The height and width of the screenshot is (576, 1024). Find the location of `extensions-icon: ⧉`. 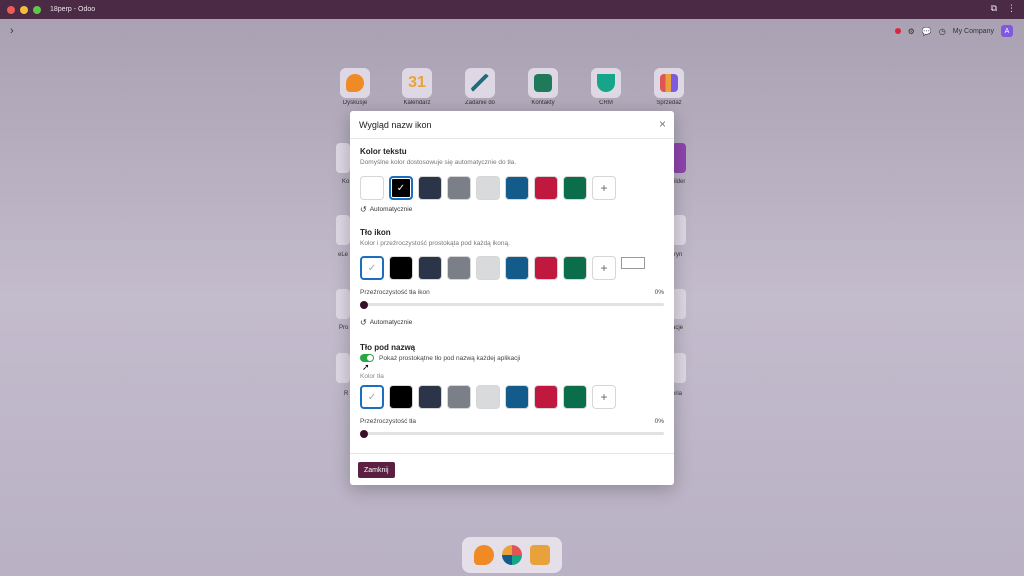

extensions-icon: ⧉ is located at coordinates (994, 8).